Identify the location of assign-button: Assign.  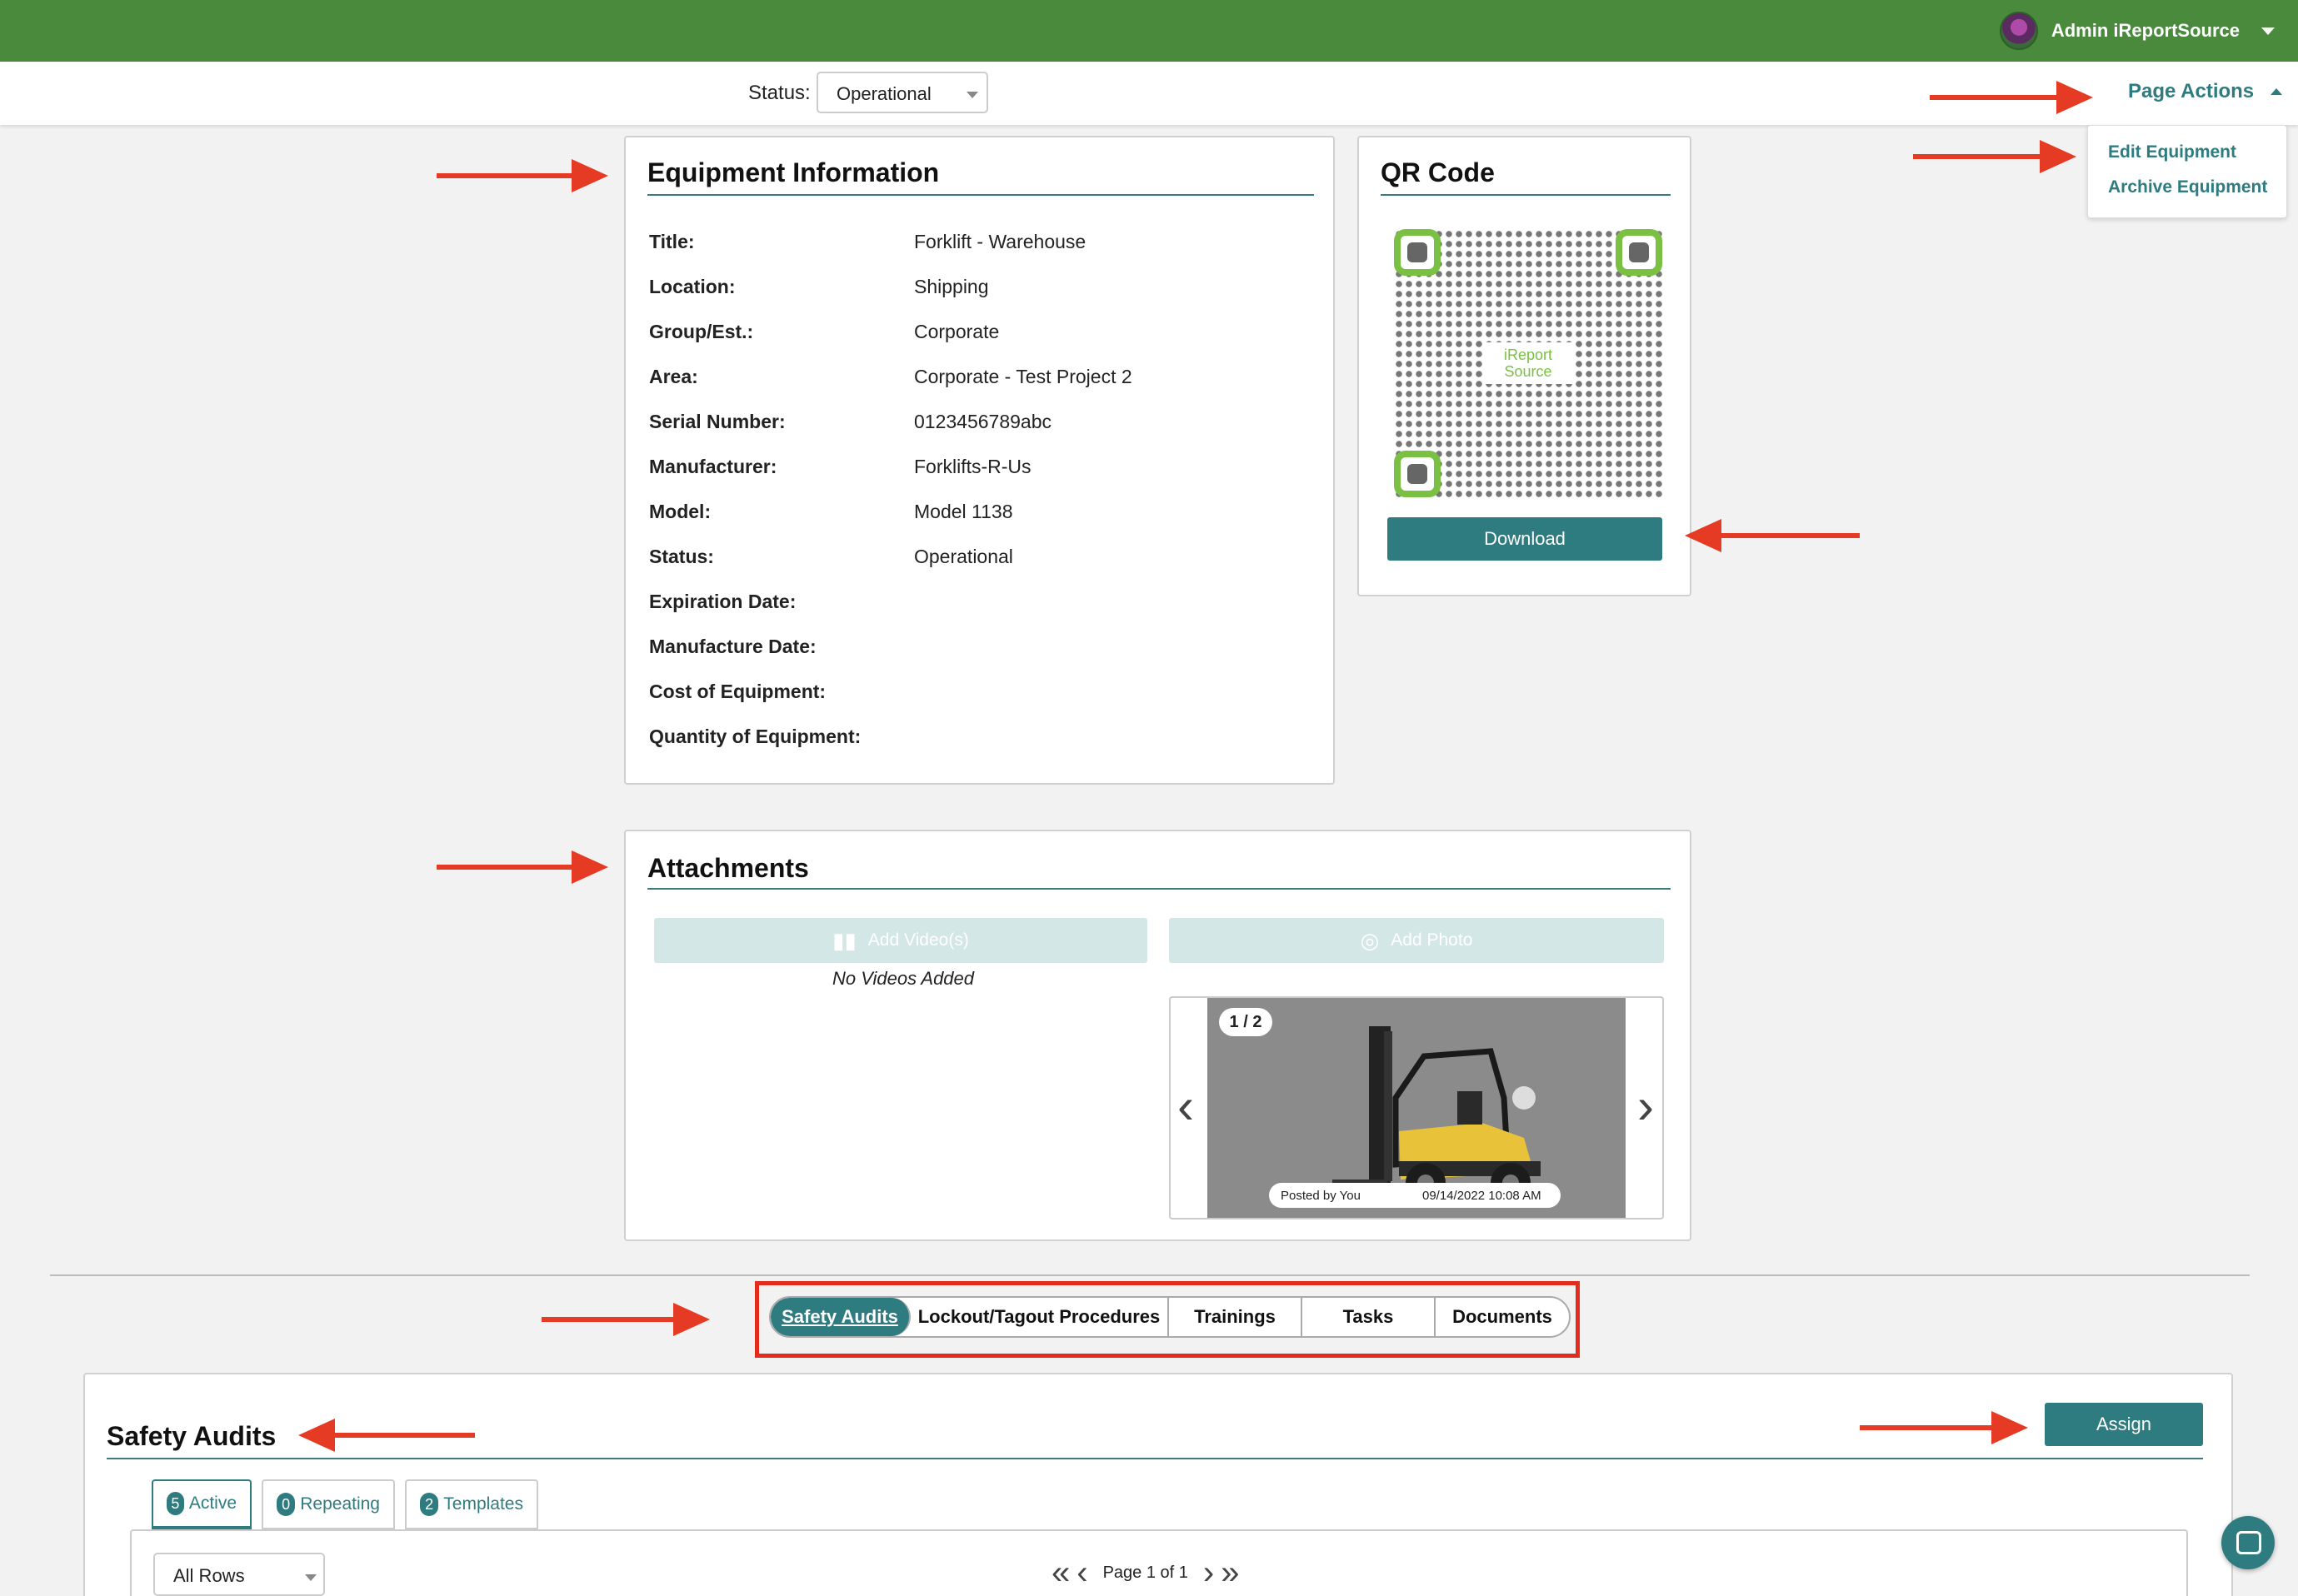
(2124, 1424).